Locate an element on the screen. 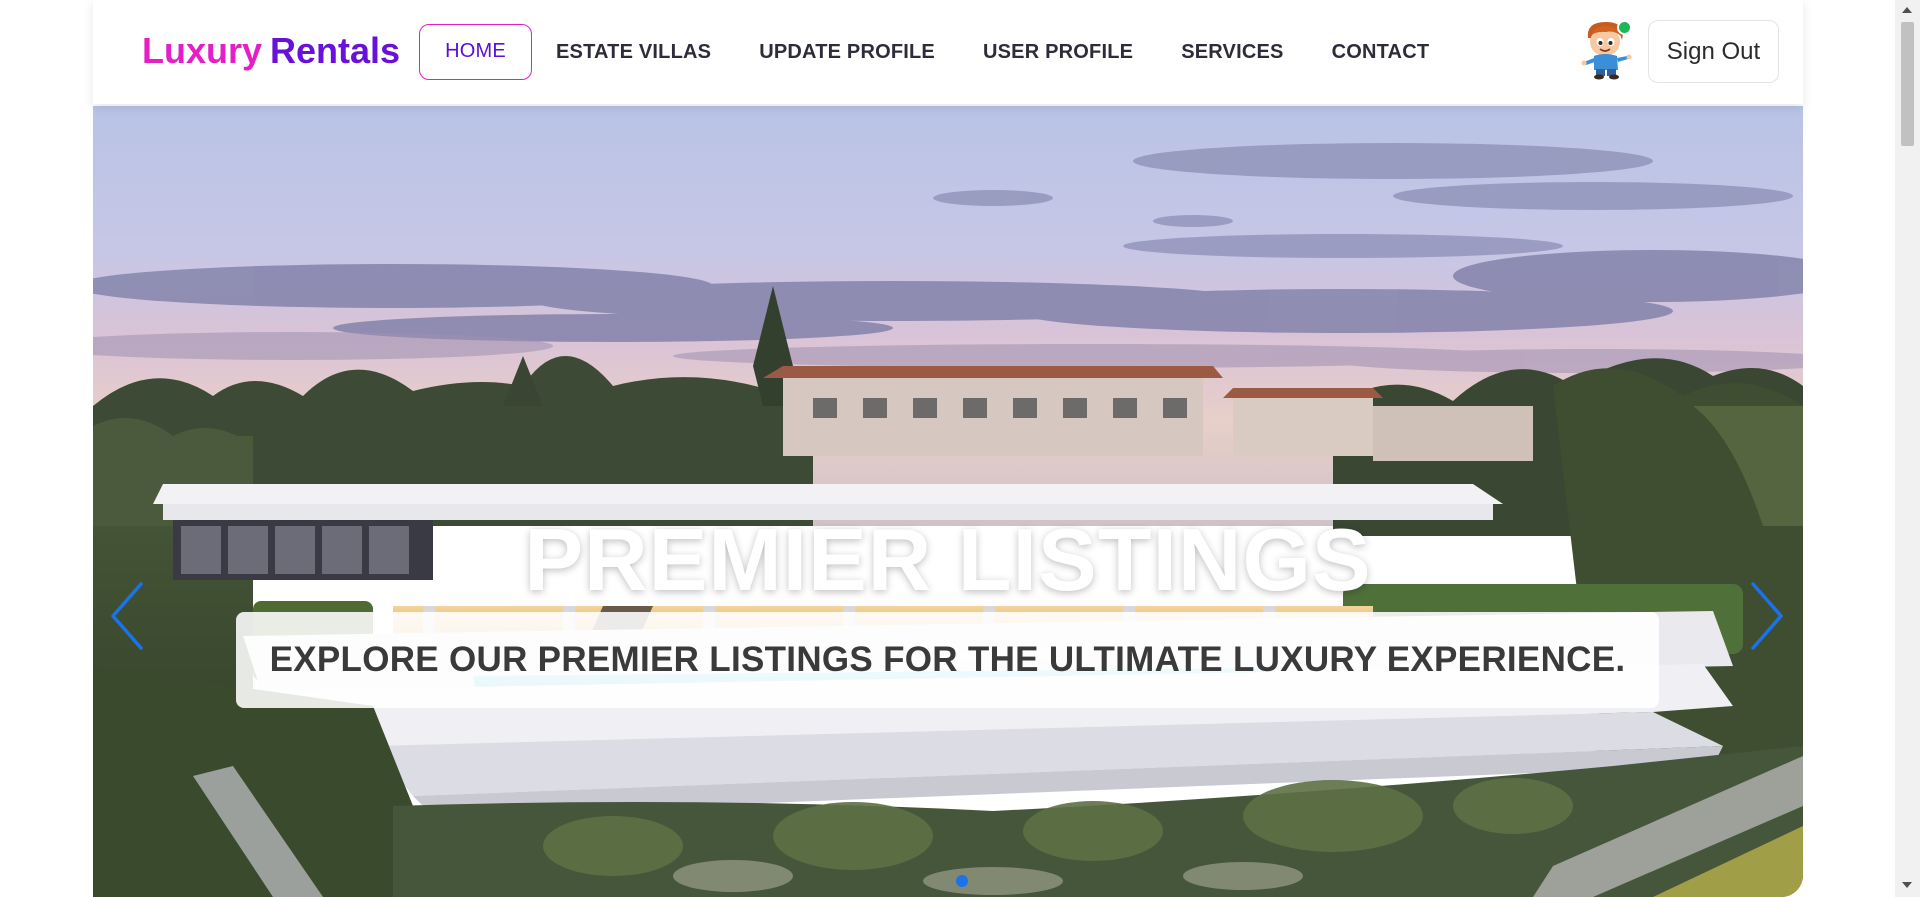 The height and width of the screenshot is (897, 1920). carousel-indicator-dot is located at coordinates (962, 881).